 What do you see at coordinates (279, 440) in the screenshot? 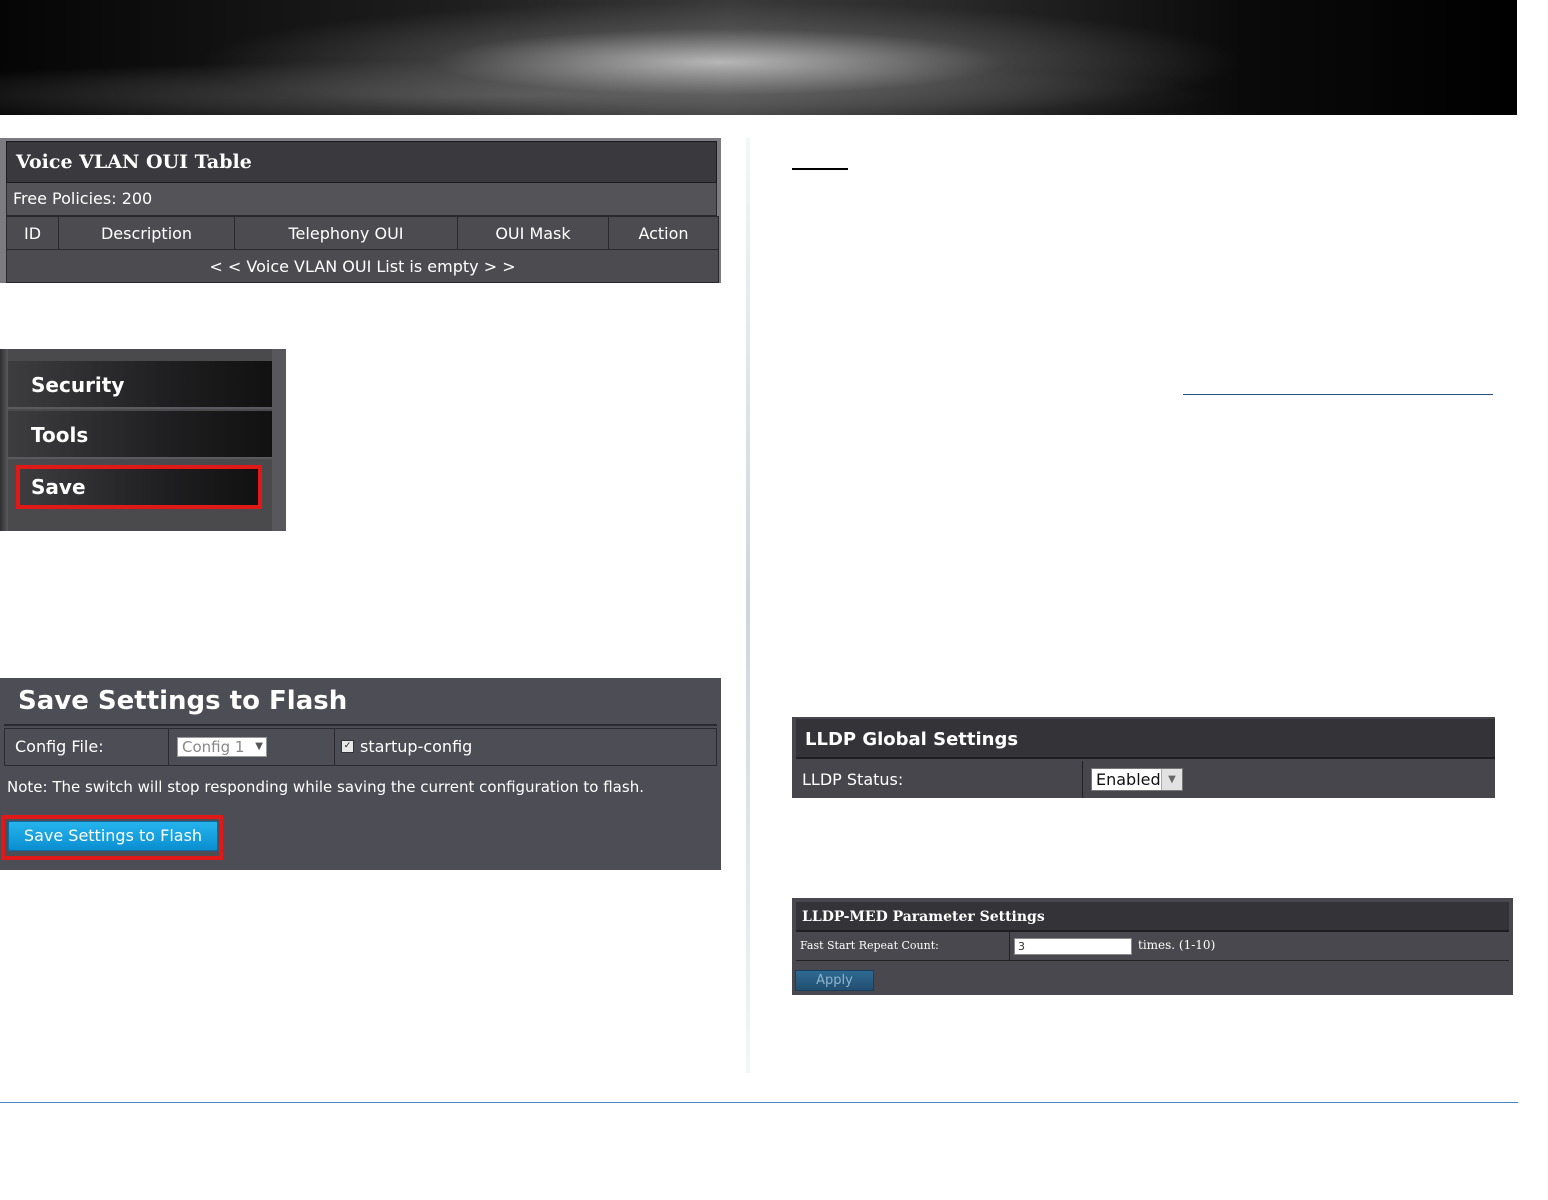
I see `menu-rail` at bounding box center [279, 440].